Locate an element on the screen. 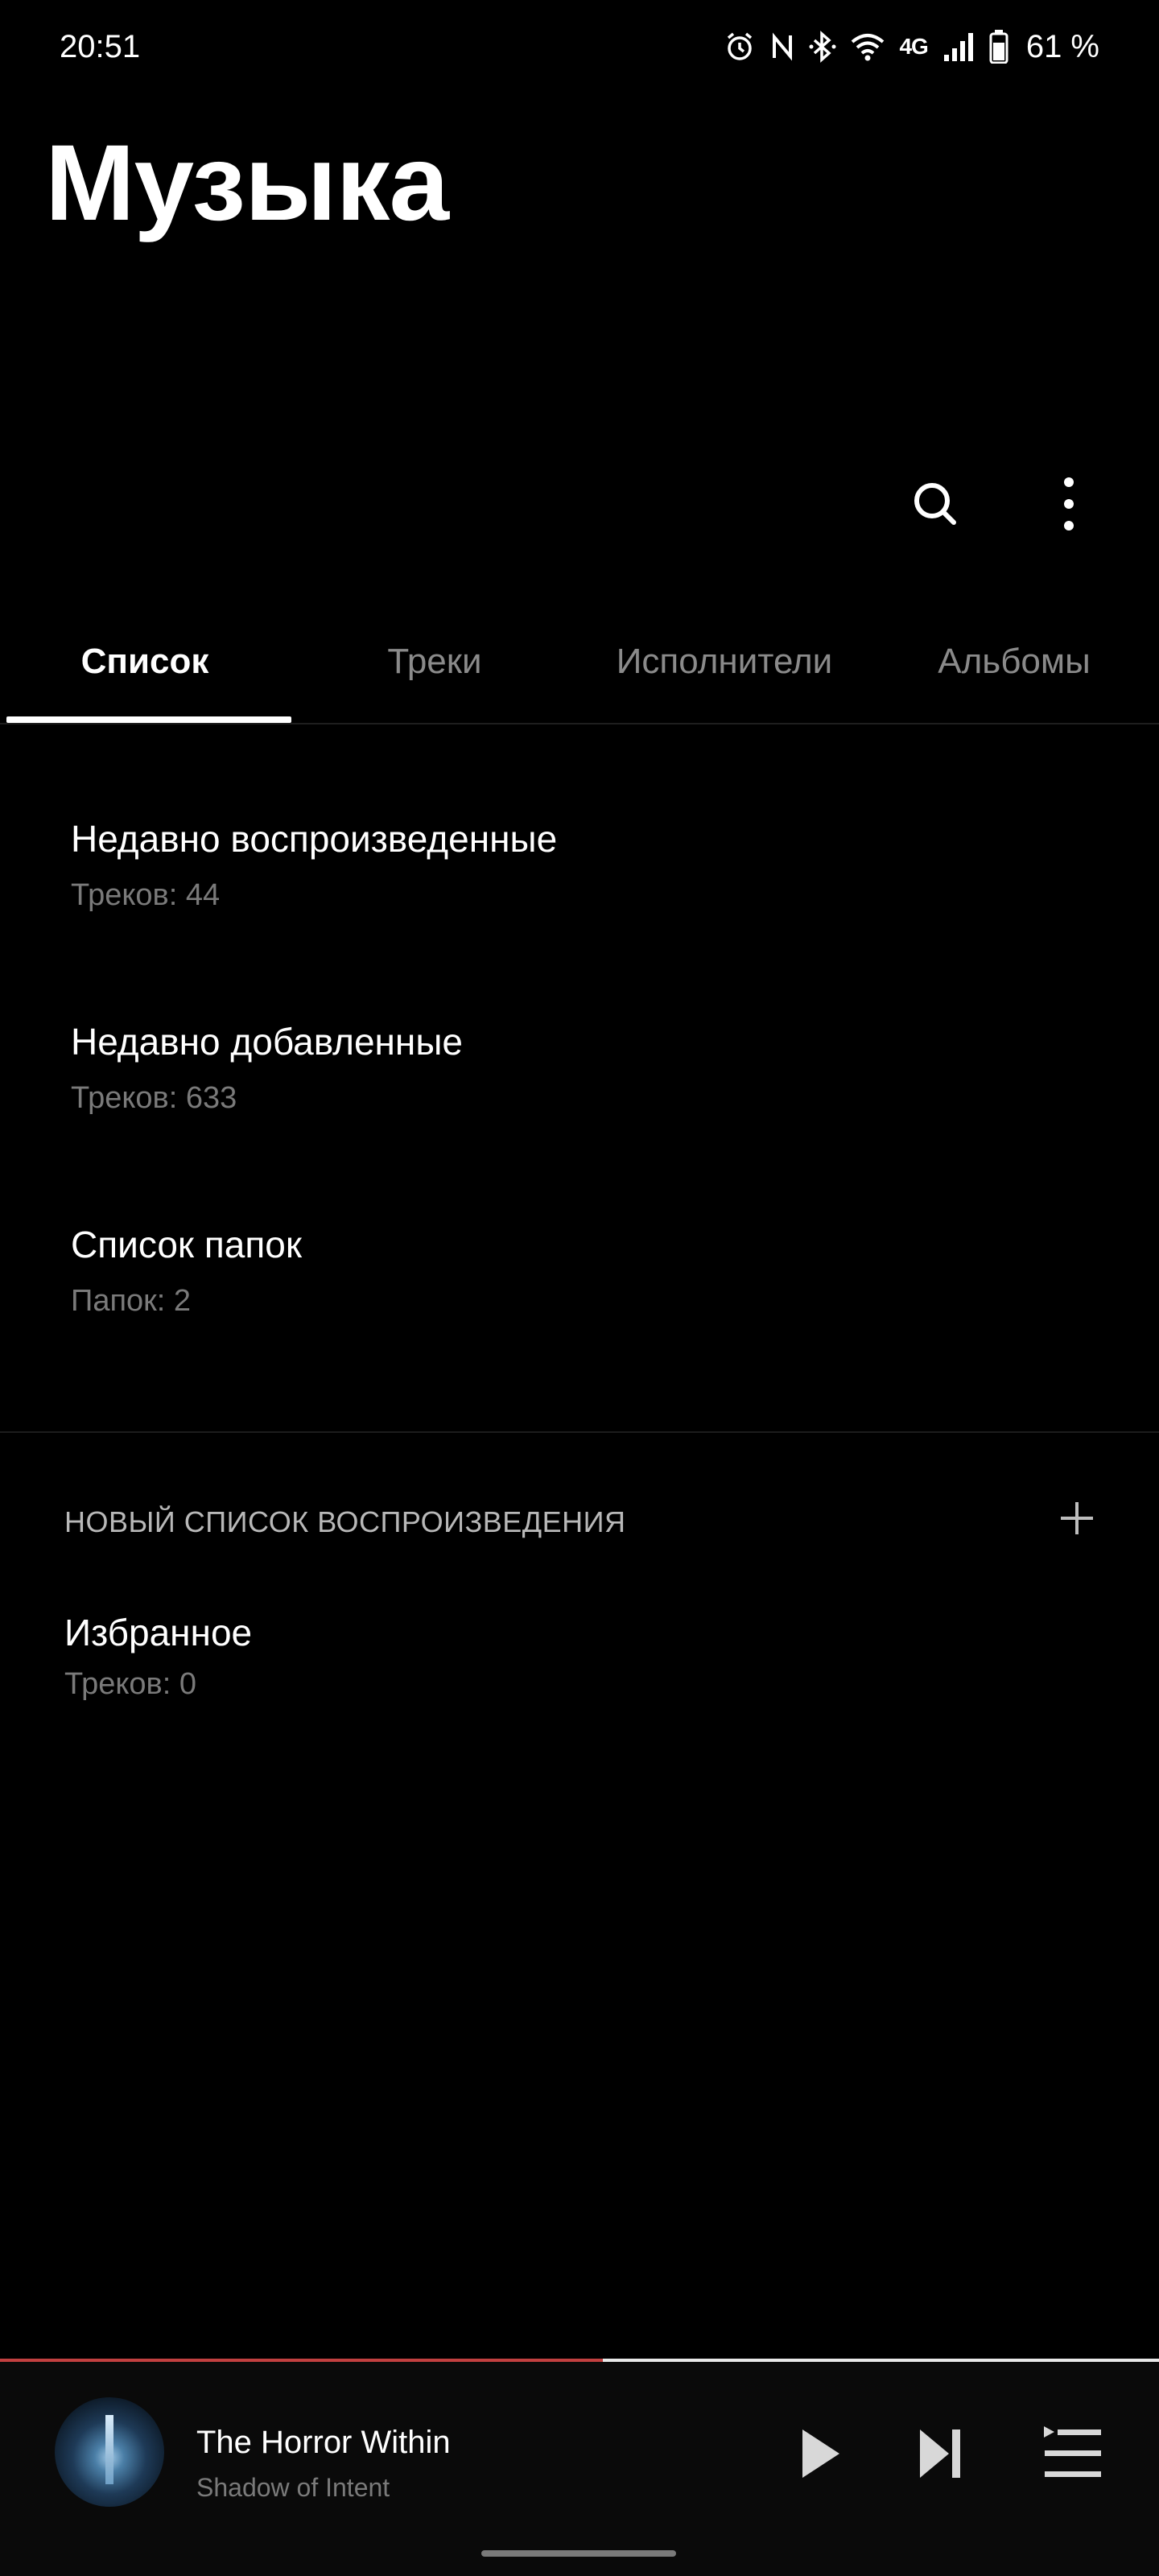  skip-next-button is located at coordinates (940, 2453).